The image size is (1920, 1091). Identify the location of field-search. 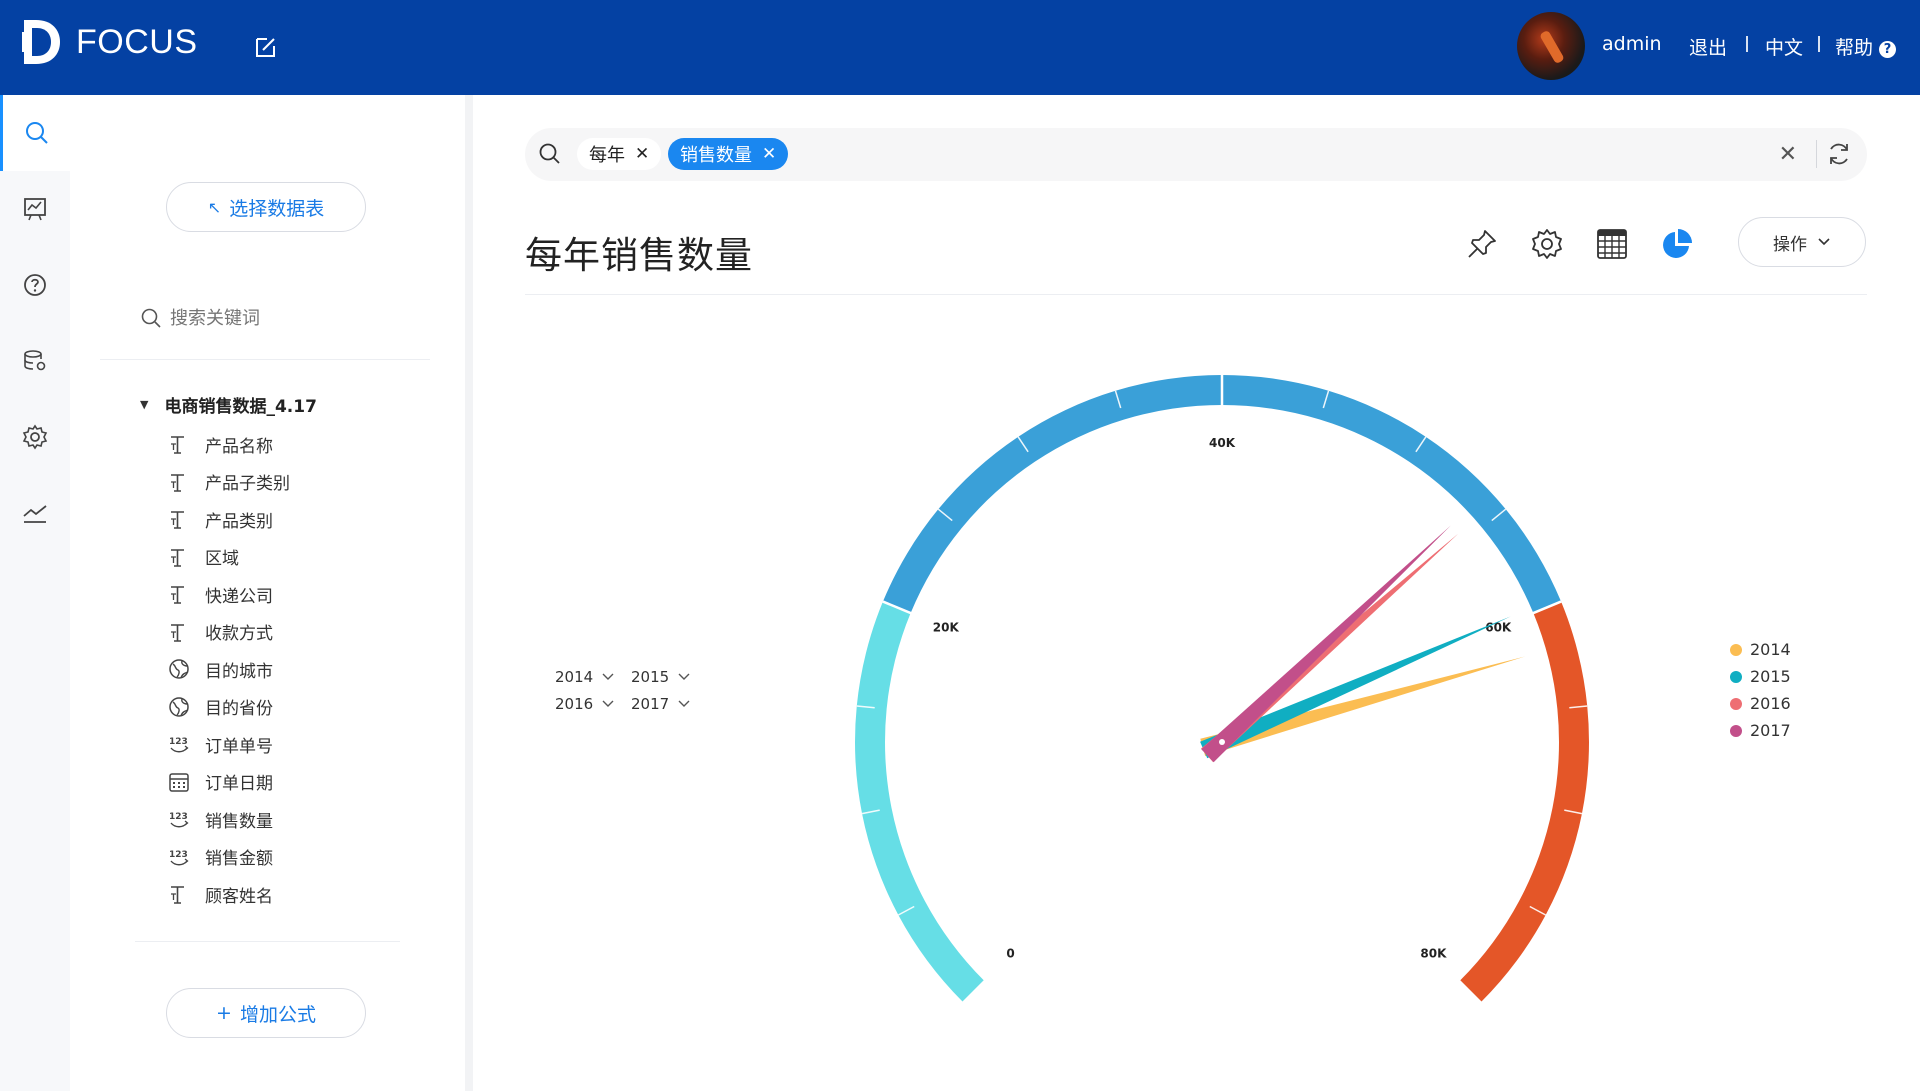
(290, 318).